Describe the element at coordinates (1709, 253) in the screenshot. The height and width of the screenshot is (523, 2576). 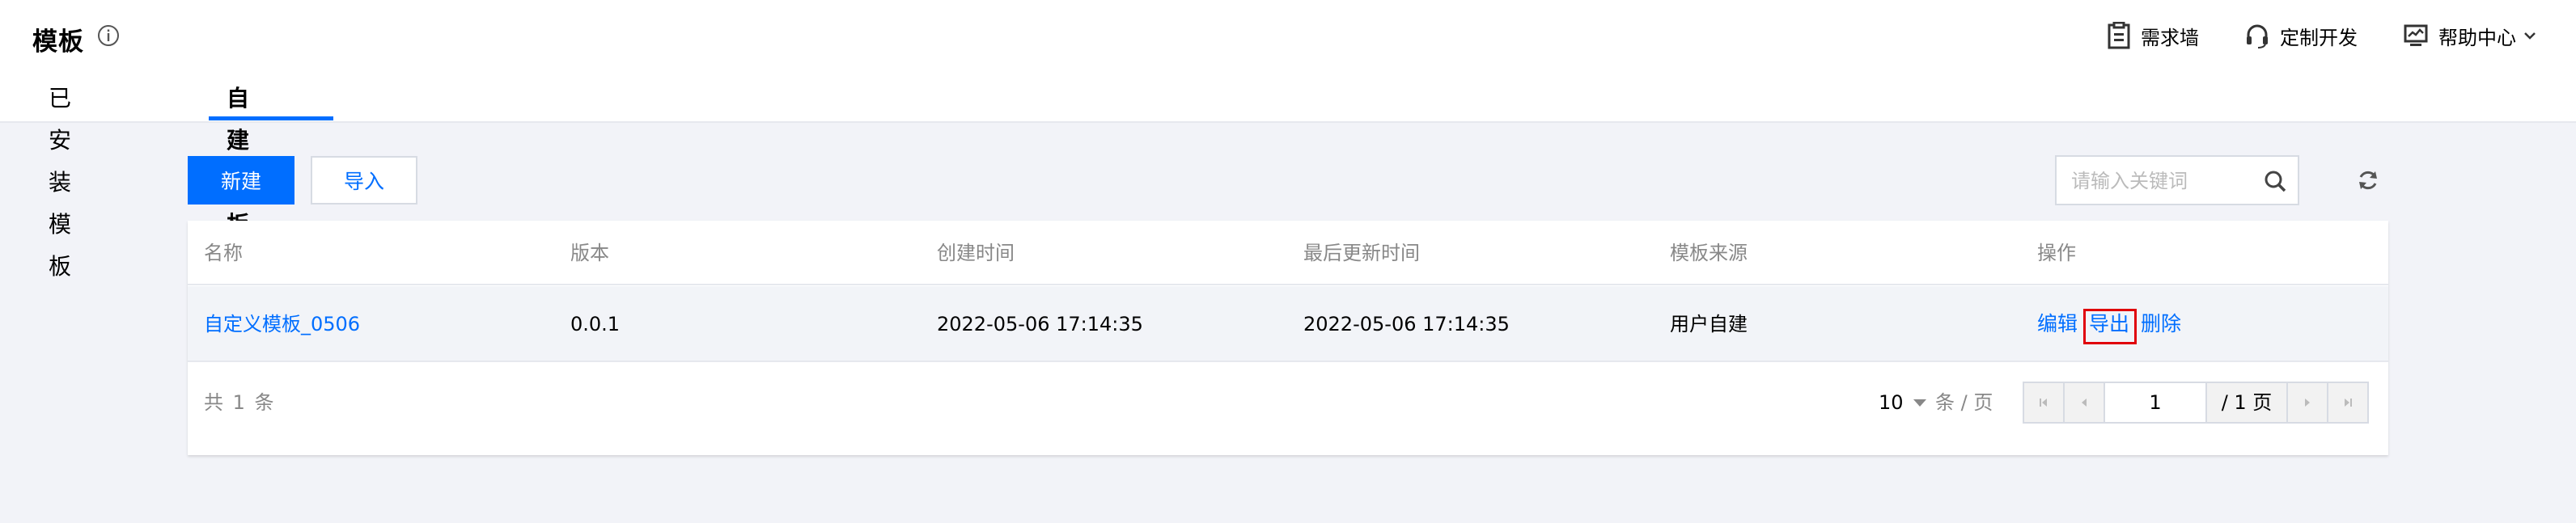
I see `column-header-source: 模板来源` at that location.